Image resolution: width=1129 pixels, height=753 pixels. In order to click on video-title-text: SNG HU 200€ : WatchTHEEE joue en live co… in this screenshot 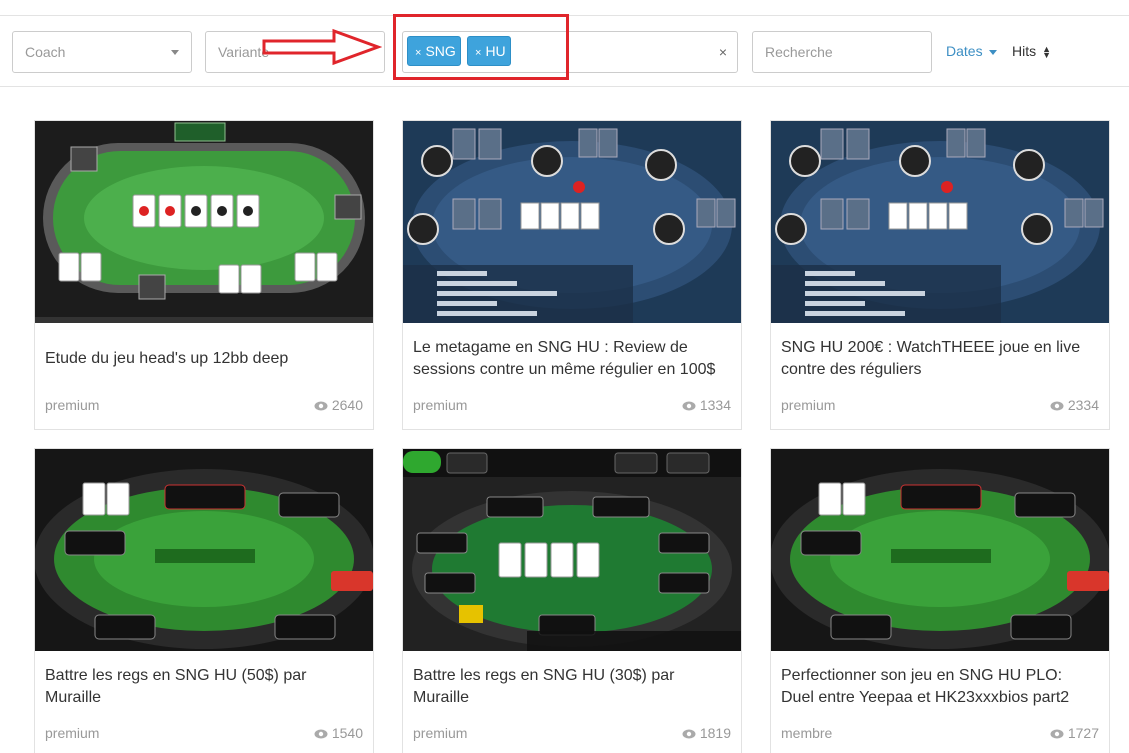, I will do `click(931, 358)`.